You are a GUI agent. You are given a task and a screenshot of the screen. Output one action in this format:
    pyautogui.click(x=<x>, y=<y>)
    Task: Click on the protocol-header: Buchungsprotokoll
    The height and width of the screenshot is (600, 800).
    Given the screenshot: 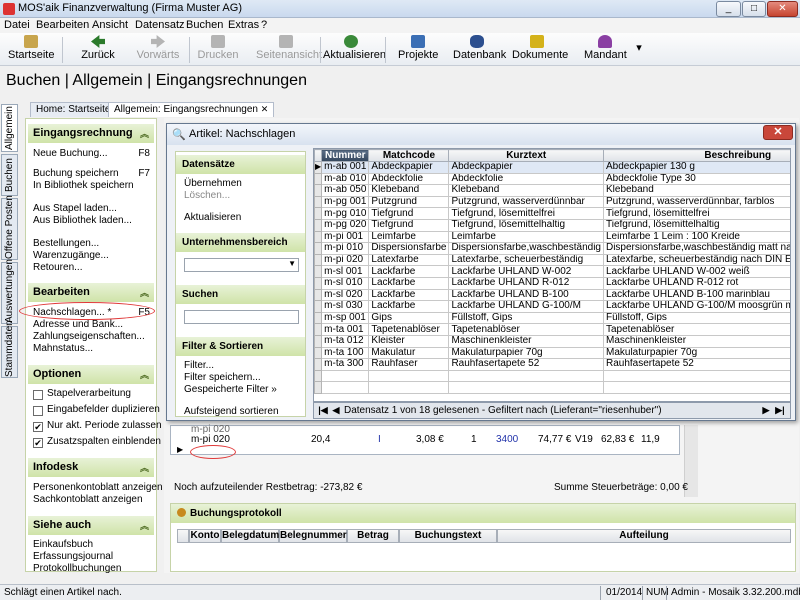 What is the action you would take?
    pyautogui.click(x=483, y=513)
    